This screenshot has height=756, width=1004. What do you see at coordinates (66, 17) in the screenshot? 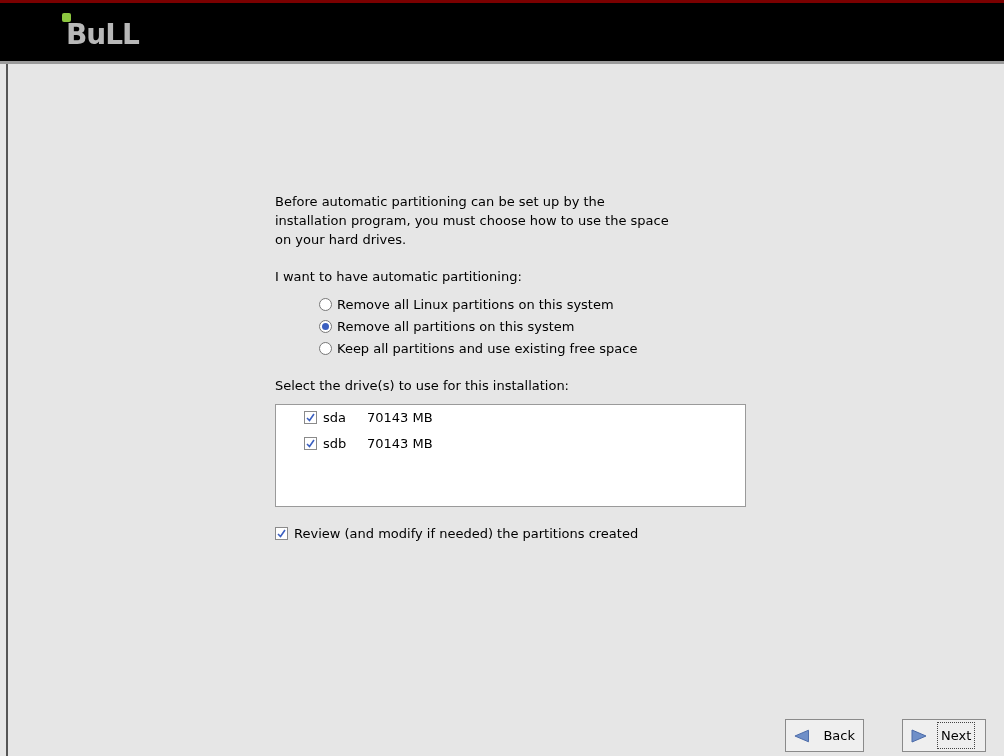
I see `logo-square-icon` at bounding box center [66, 17].